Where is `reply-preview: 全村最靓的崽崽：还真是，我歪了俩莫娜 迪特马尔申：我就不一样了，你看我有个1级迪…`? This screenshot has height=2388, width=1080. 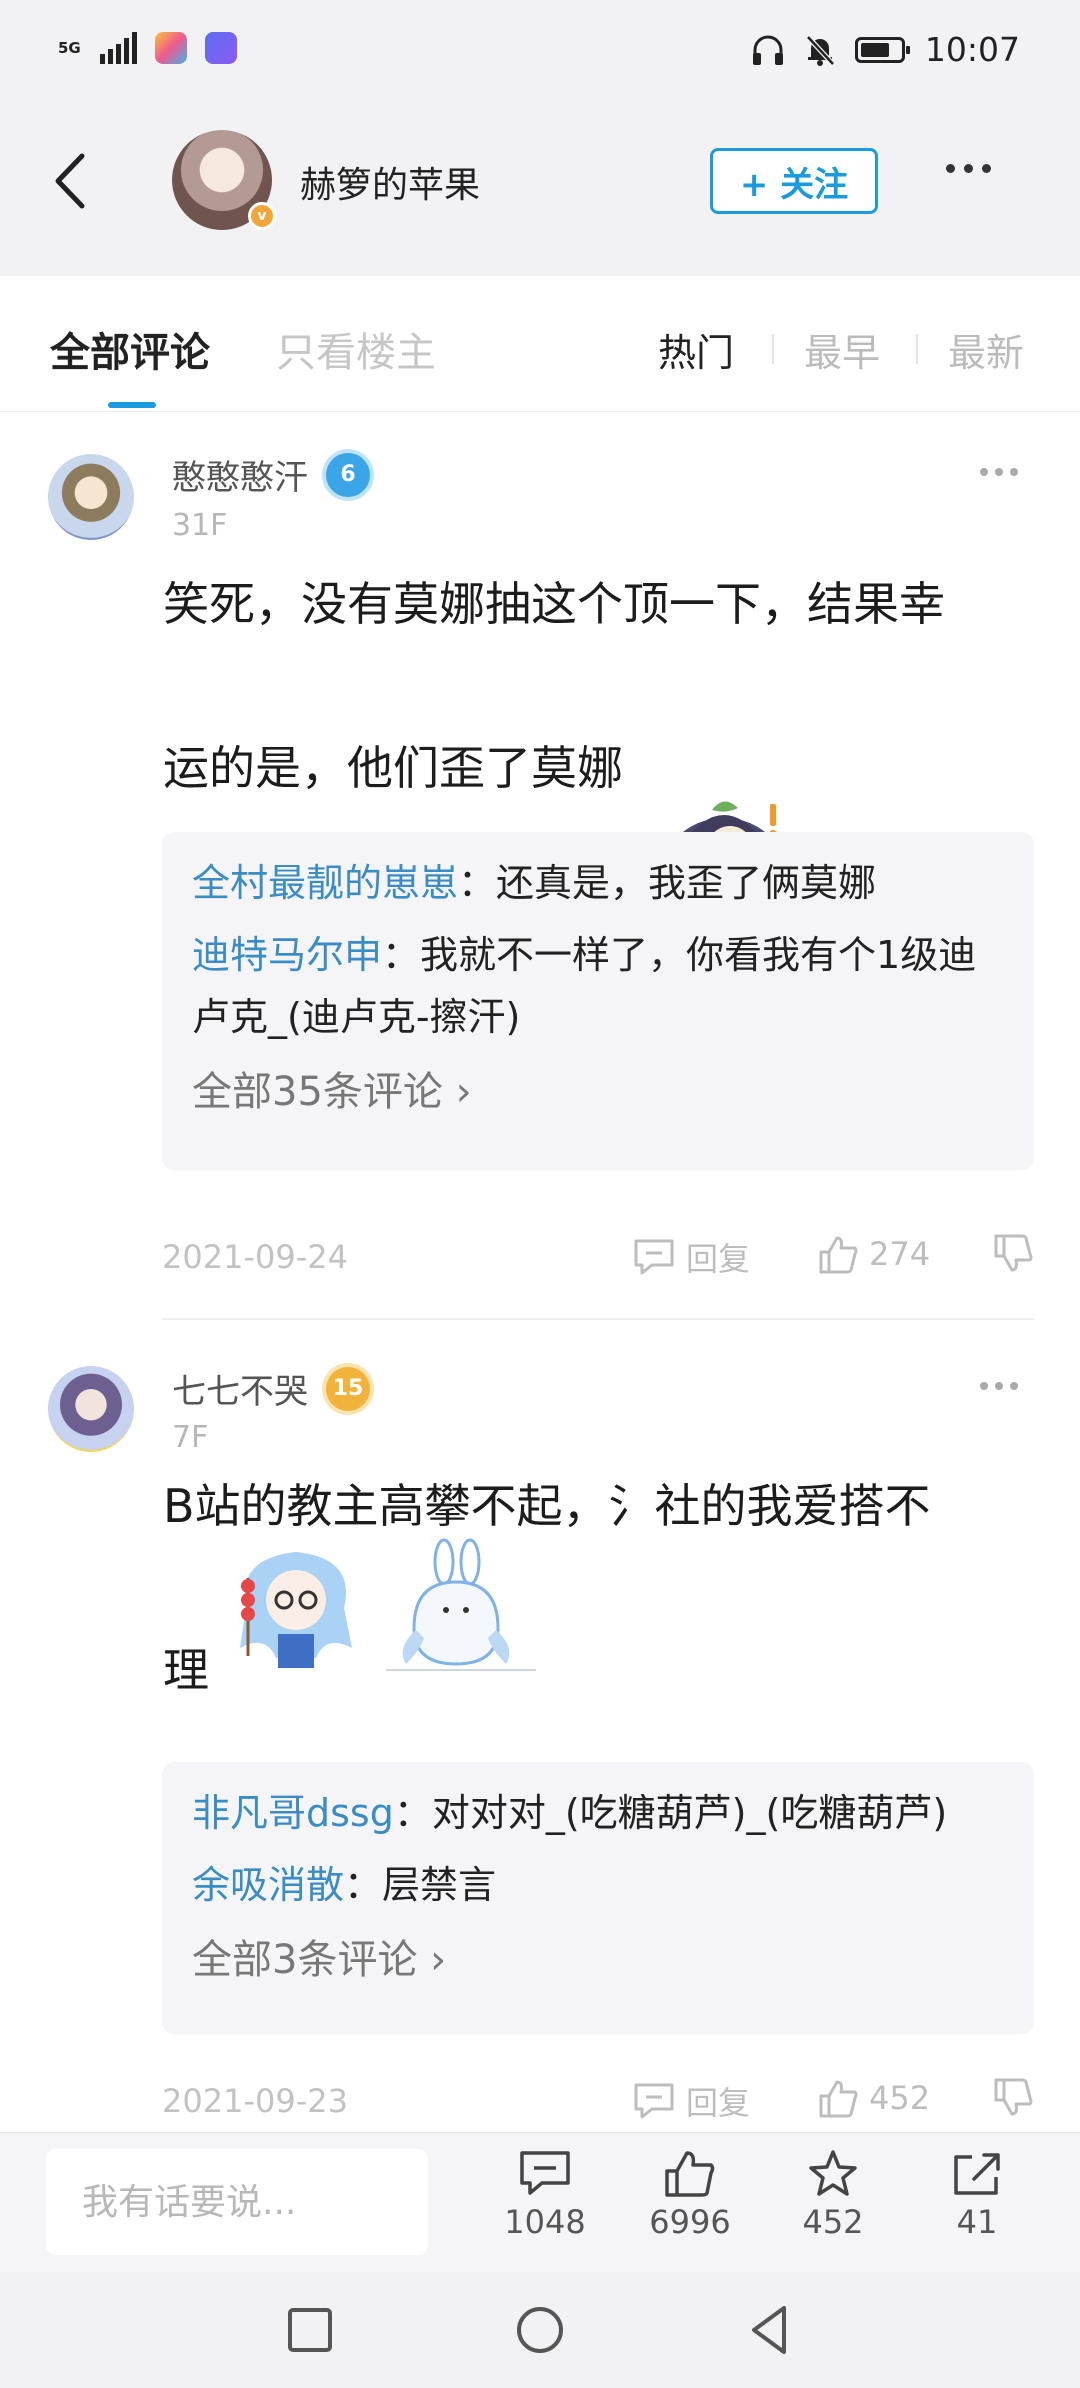 reply-preview: 全村最靓的崽崽：还真是，我歪了俩莫娜 迪特马尔申：我就不一样了，你看我有个1级迪… is located at coordinates (598, 1001).